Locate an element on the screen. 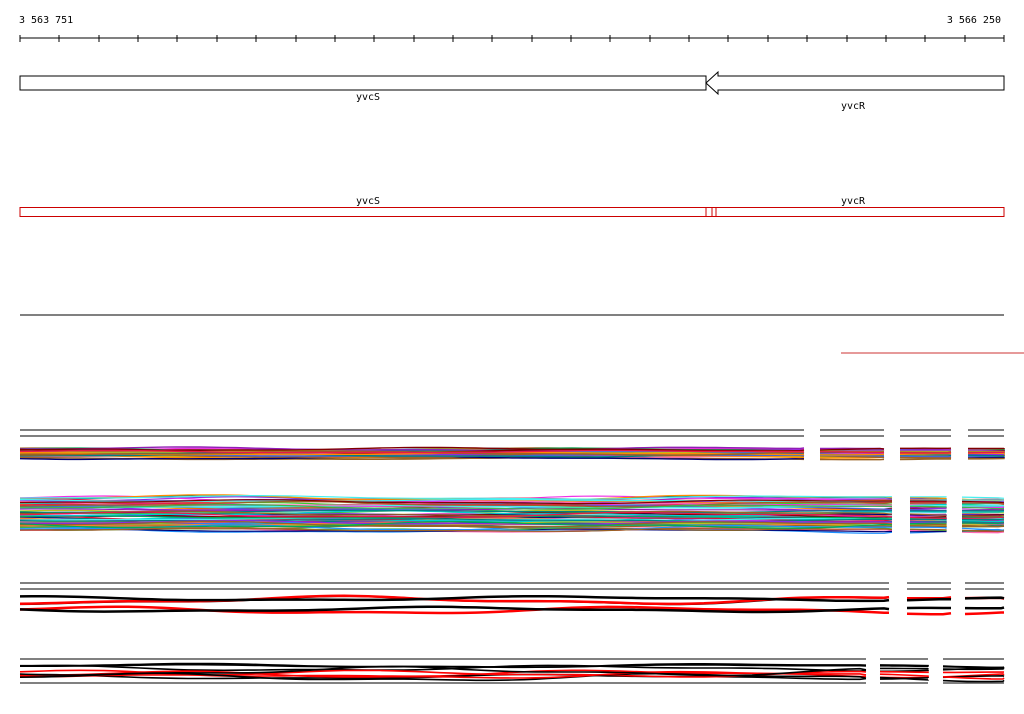  gene-label-yvcS: yvcS is located at coordinates (368, 97).